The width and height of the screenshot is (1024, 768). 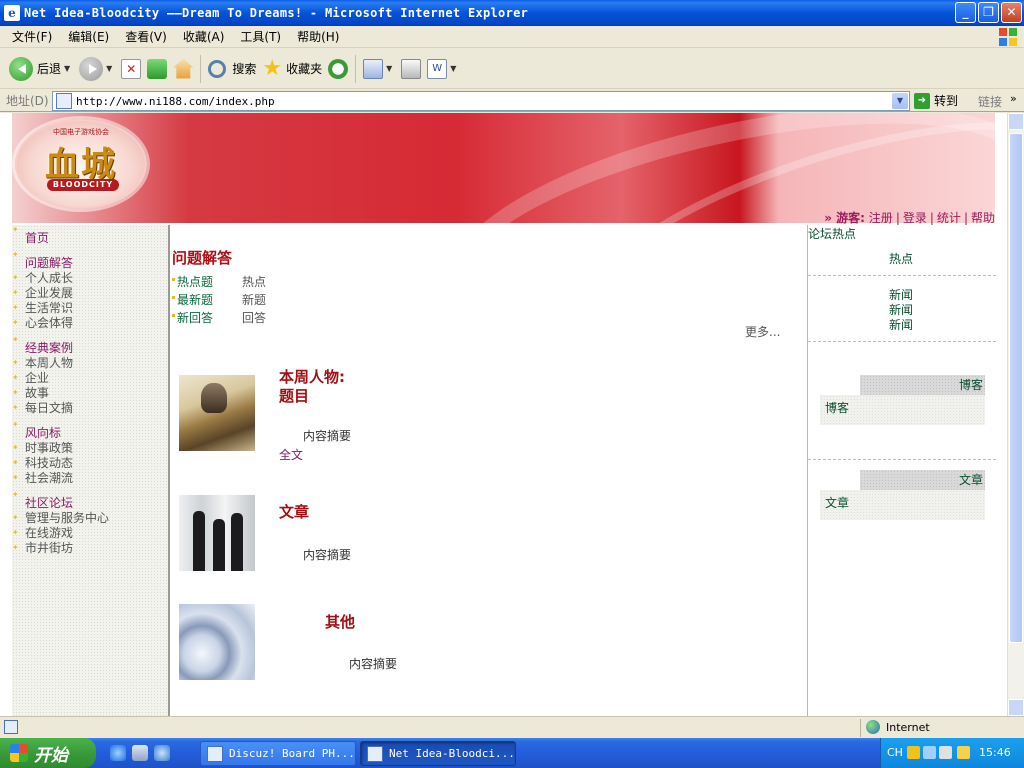 I want to click on network-tray-icon, so click(x=929, y=752).